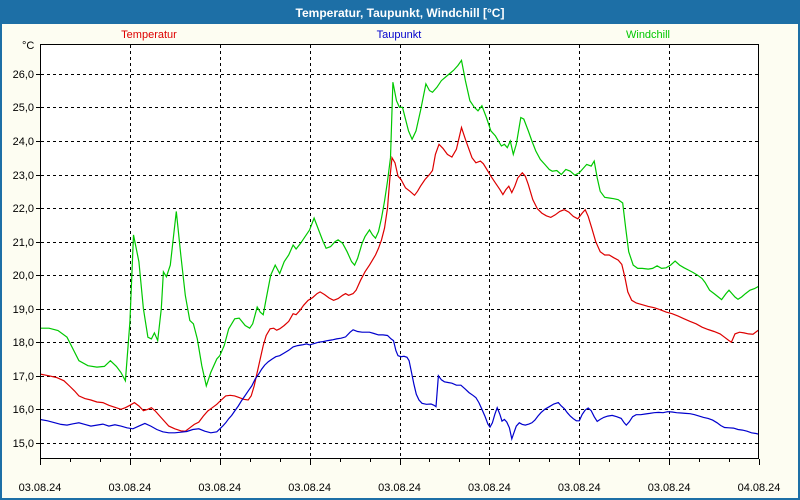 This screenshot has width=800, height=500. Describe the element at coordinates (23, 409) in the screenshot. I see `y-tick-label: 16,0` at that location.